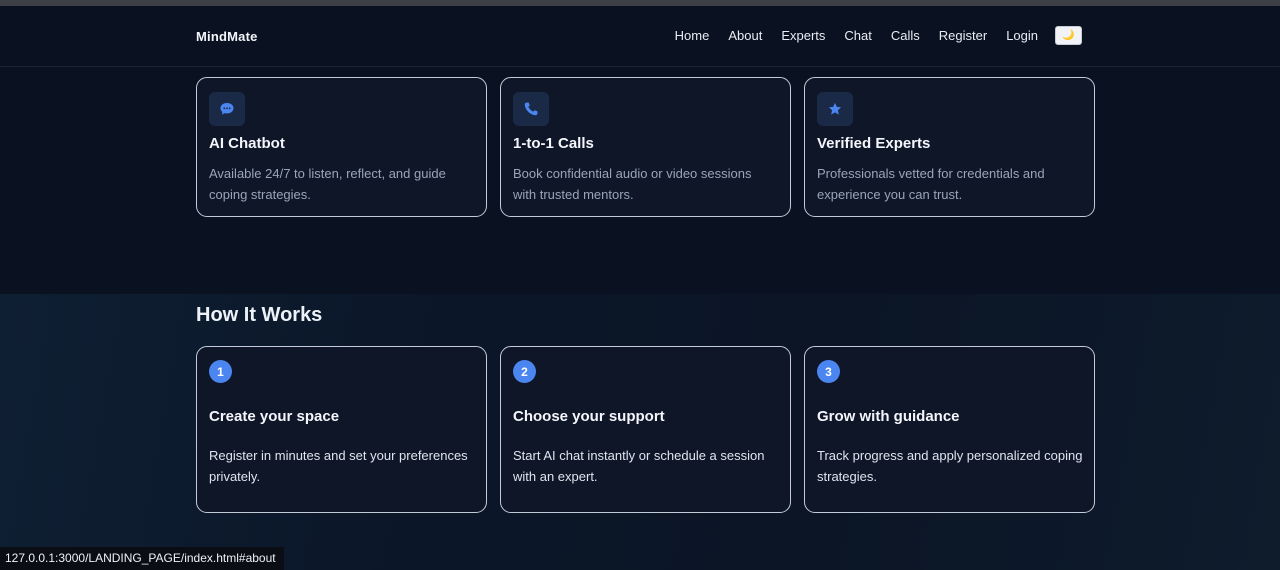 This screenshot has width=1280, height=570. I want to click on nav-link-chat: Chat, so click(857, 35).